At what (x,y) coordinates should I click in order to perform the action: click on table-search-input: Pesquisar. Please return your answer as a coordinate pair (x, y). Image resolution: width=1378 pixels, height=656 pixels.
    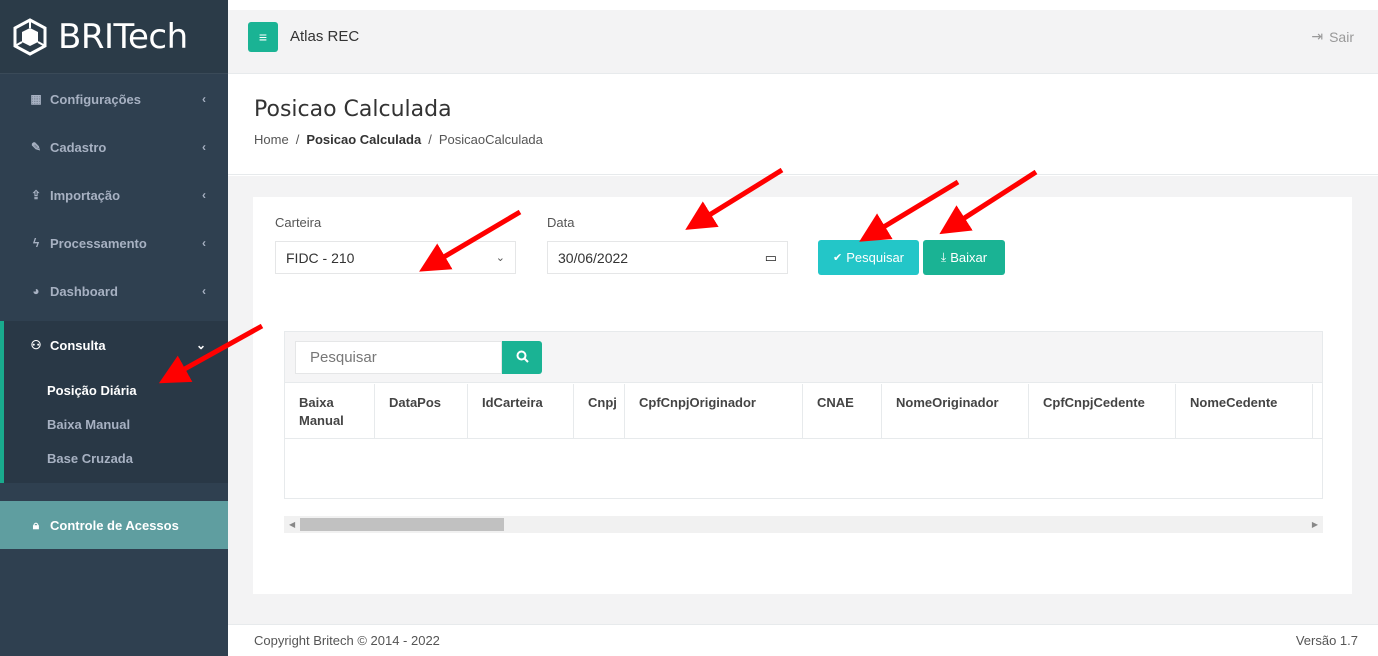
    Looking at the image, I should click on (398, 357).